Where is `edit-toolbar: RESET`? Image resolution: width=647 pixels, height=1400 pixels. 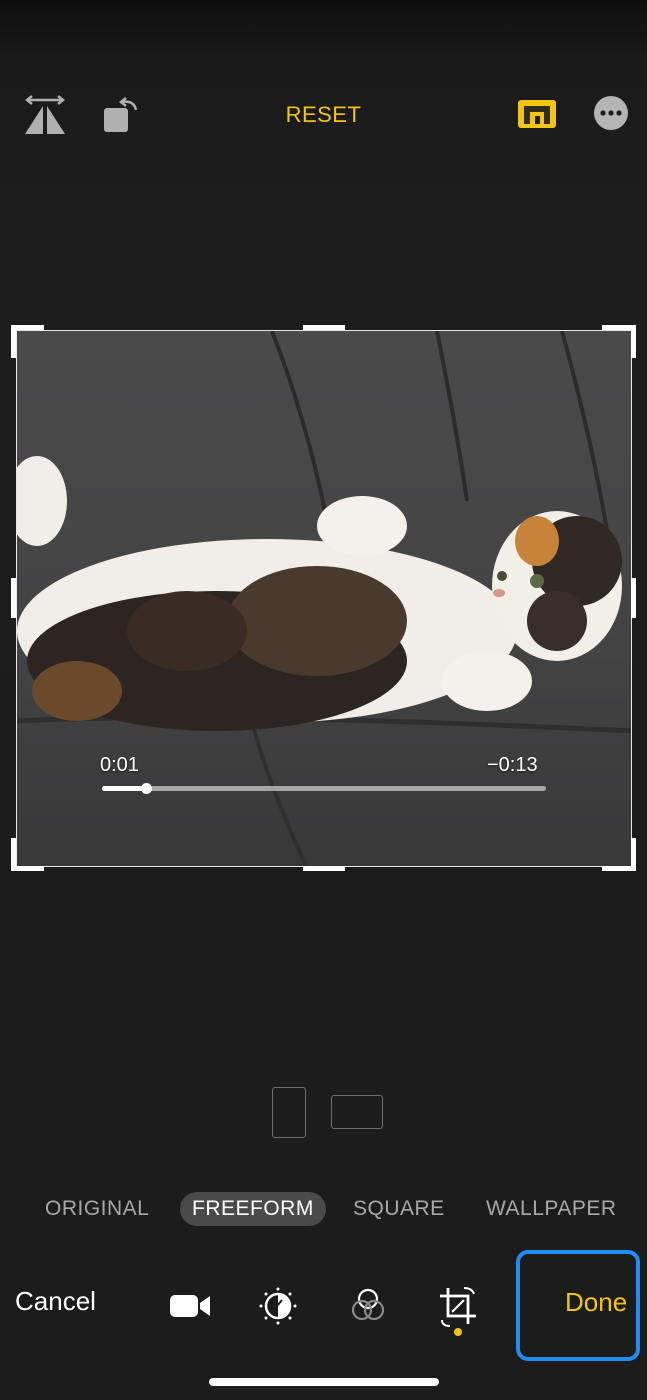
edit-toolbar: RESET is located at coordinates (323, 115).